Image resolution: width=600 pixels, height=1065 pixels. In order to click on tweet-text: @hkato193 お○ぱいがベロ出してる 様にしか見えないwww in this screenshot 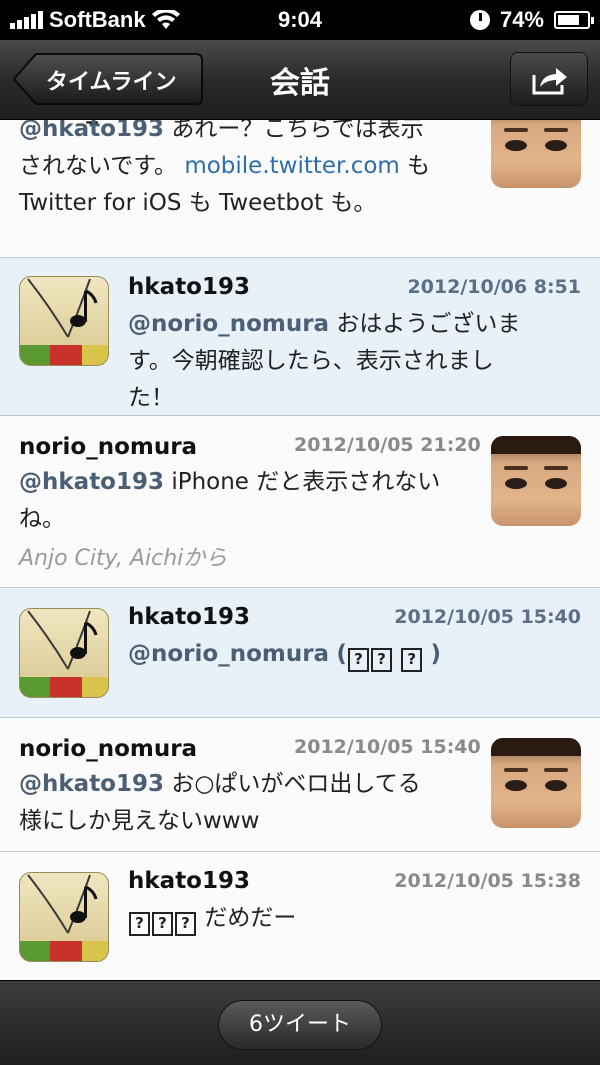, I will do `click(246, 803)`.